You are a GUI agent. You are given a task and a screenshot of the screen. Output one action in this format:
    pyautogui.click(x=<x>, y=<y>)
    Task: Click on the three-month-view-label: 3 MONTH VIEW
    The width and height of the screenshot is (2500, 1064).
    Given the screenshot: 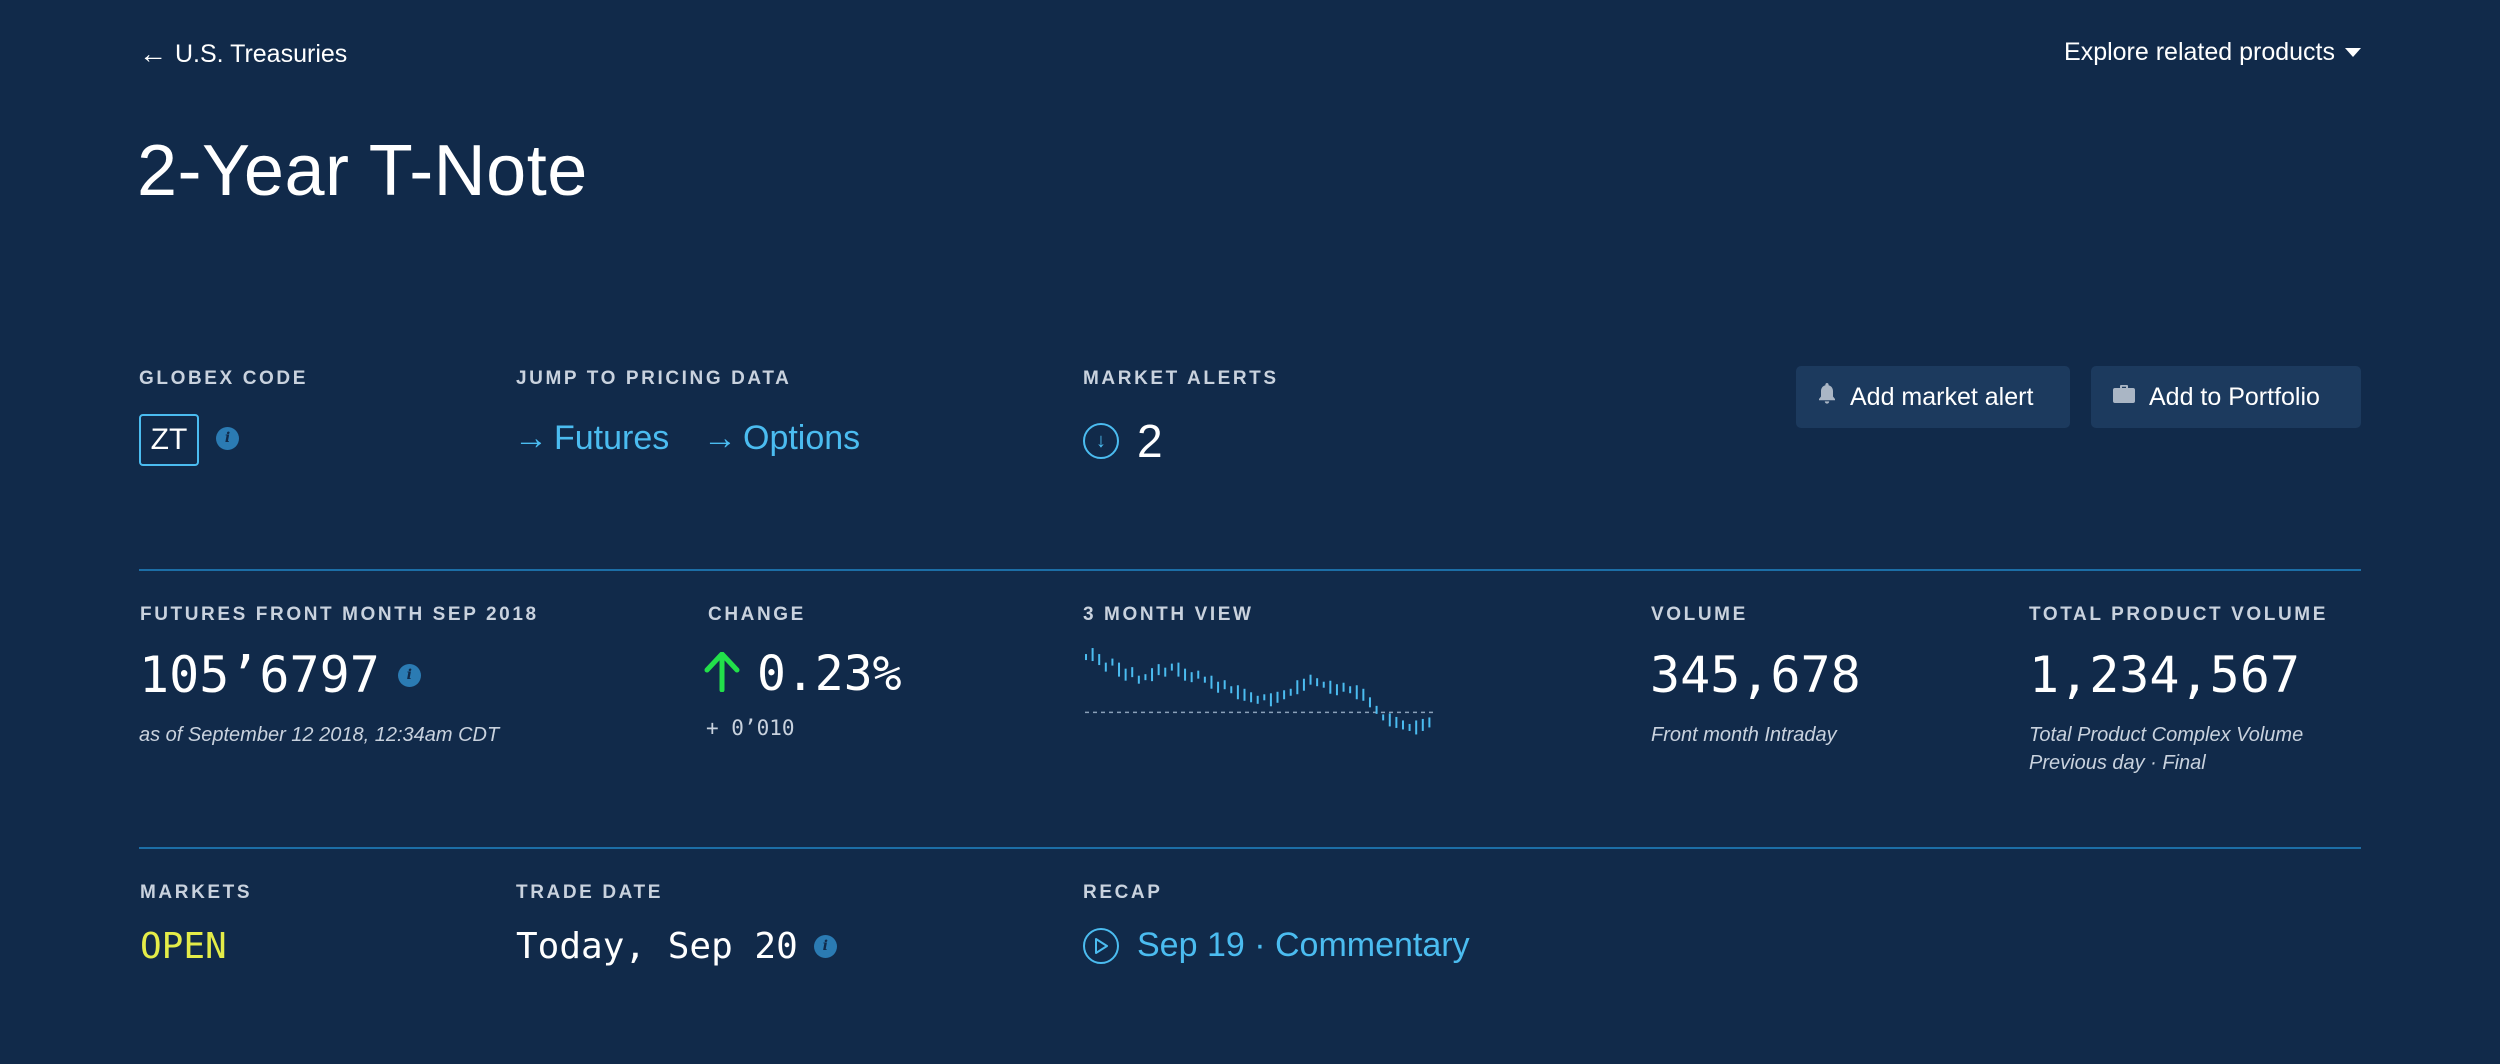 What is the action you would take?
    pyautogui.click(x=1168, y=614)
    